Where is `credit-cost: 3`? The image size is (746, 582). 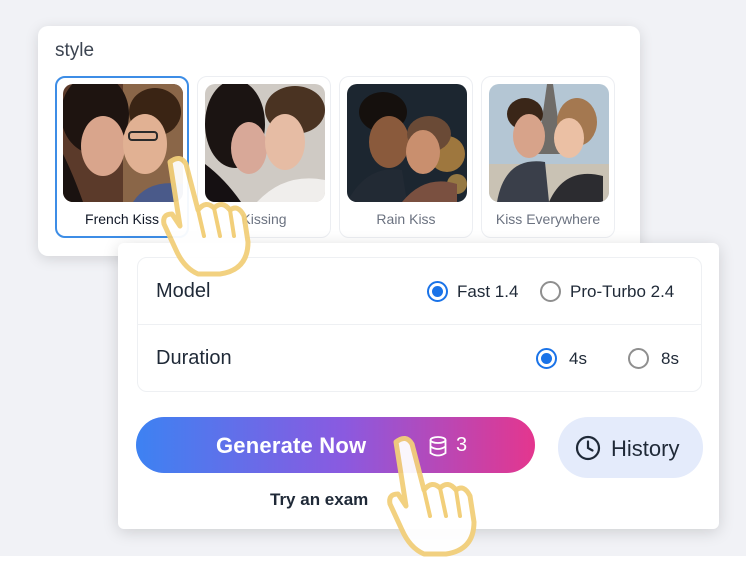
credit-cost: 3 is located at coordinates (462, 445).